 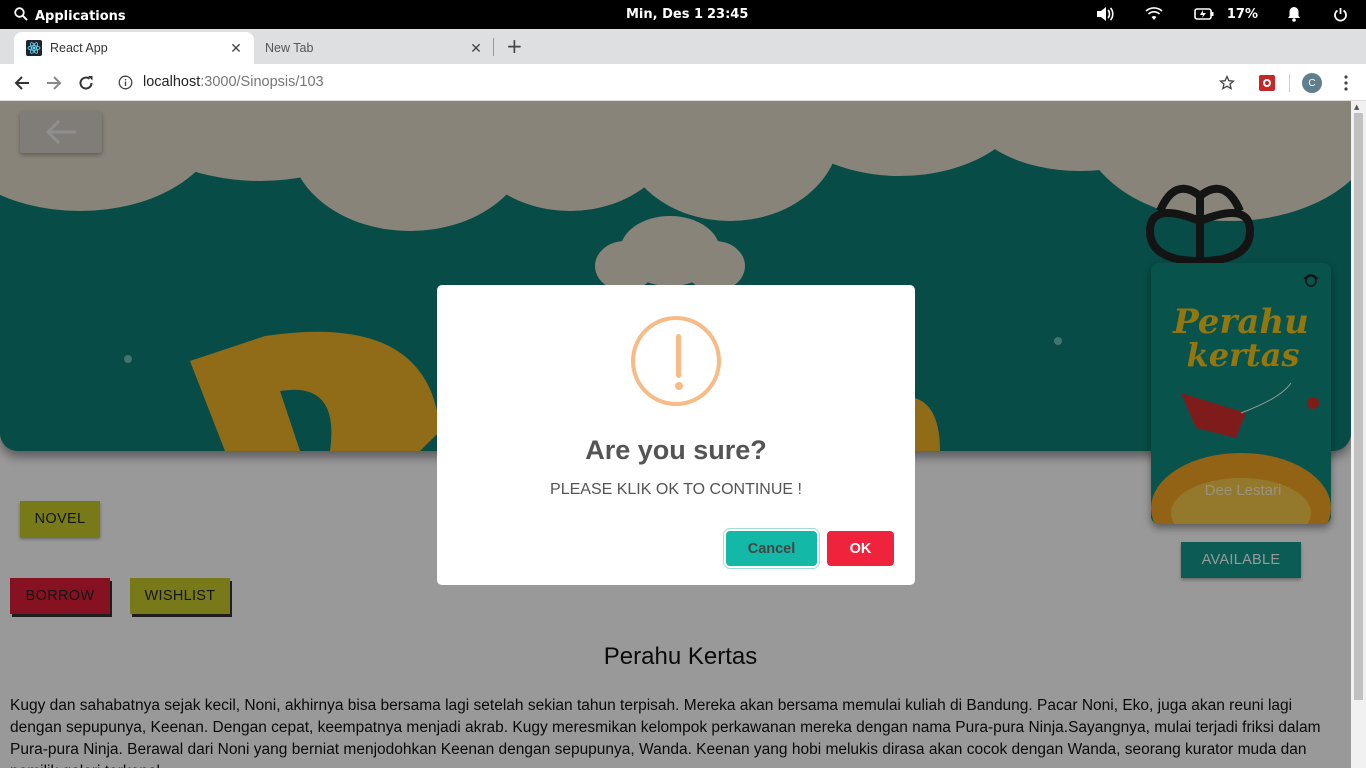 What do you see at coordinates (1346, 83) in the screenshot?
I see `kebab-menu-icon` at bounding box center [1346, 83].